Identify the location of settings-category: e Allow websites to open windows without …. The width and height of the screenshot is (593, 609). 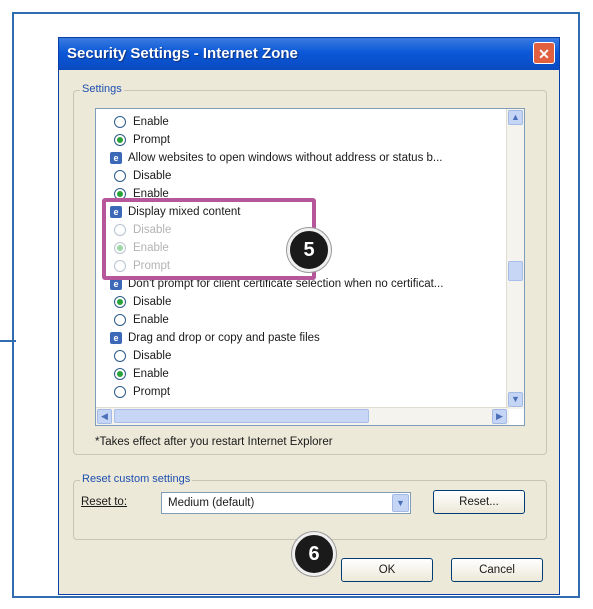
(276, 158).